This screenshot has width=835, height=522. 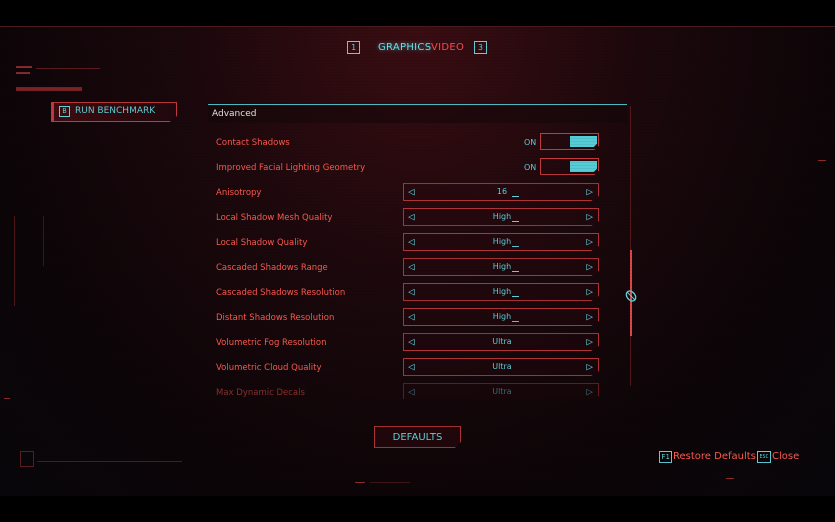 What do you see at coordinates (234, 114) in the screenshot?
I see `section-title: Advanced` at bounding box center [234, 114].